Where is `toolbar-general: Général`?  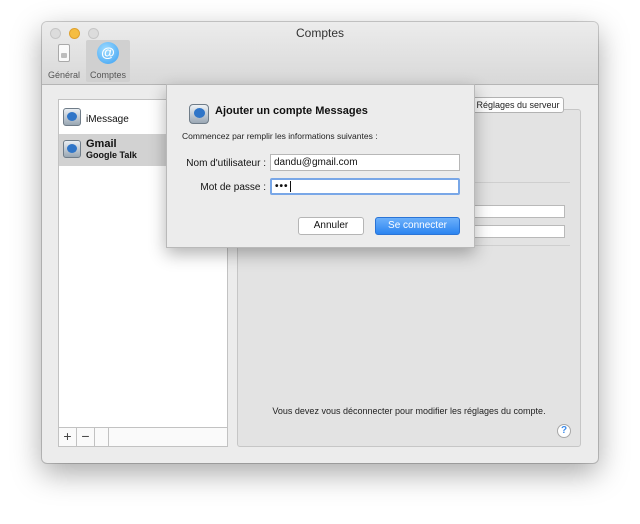 toolbar-general: Général is located at coordinates (64, 61).